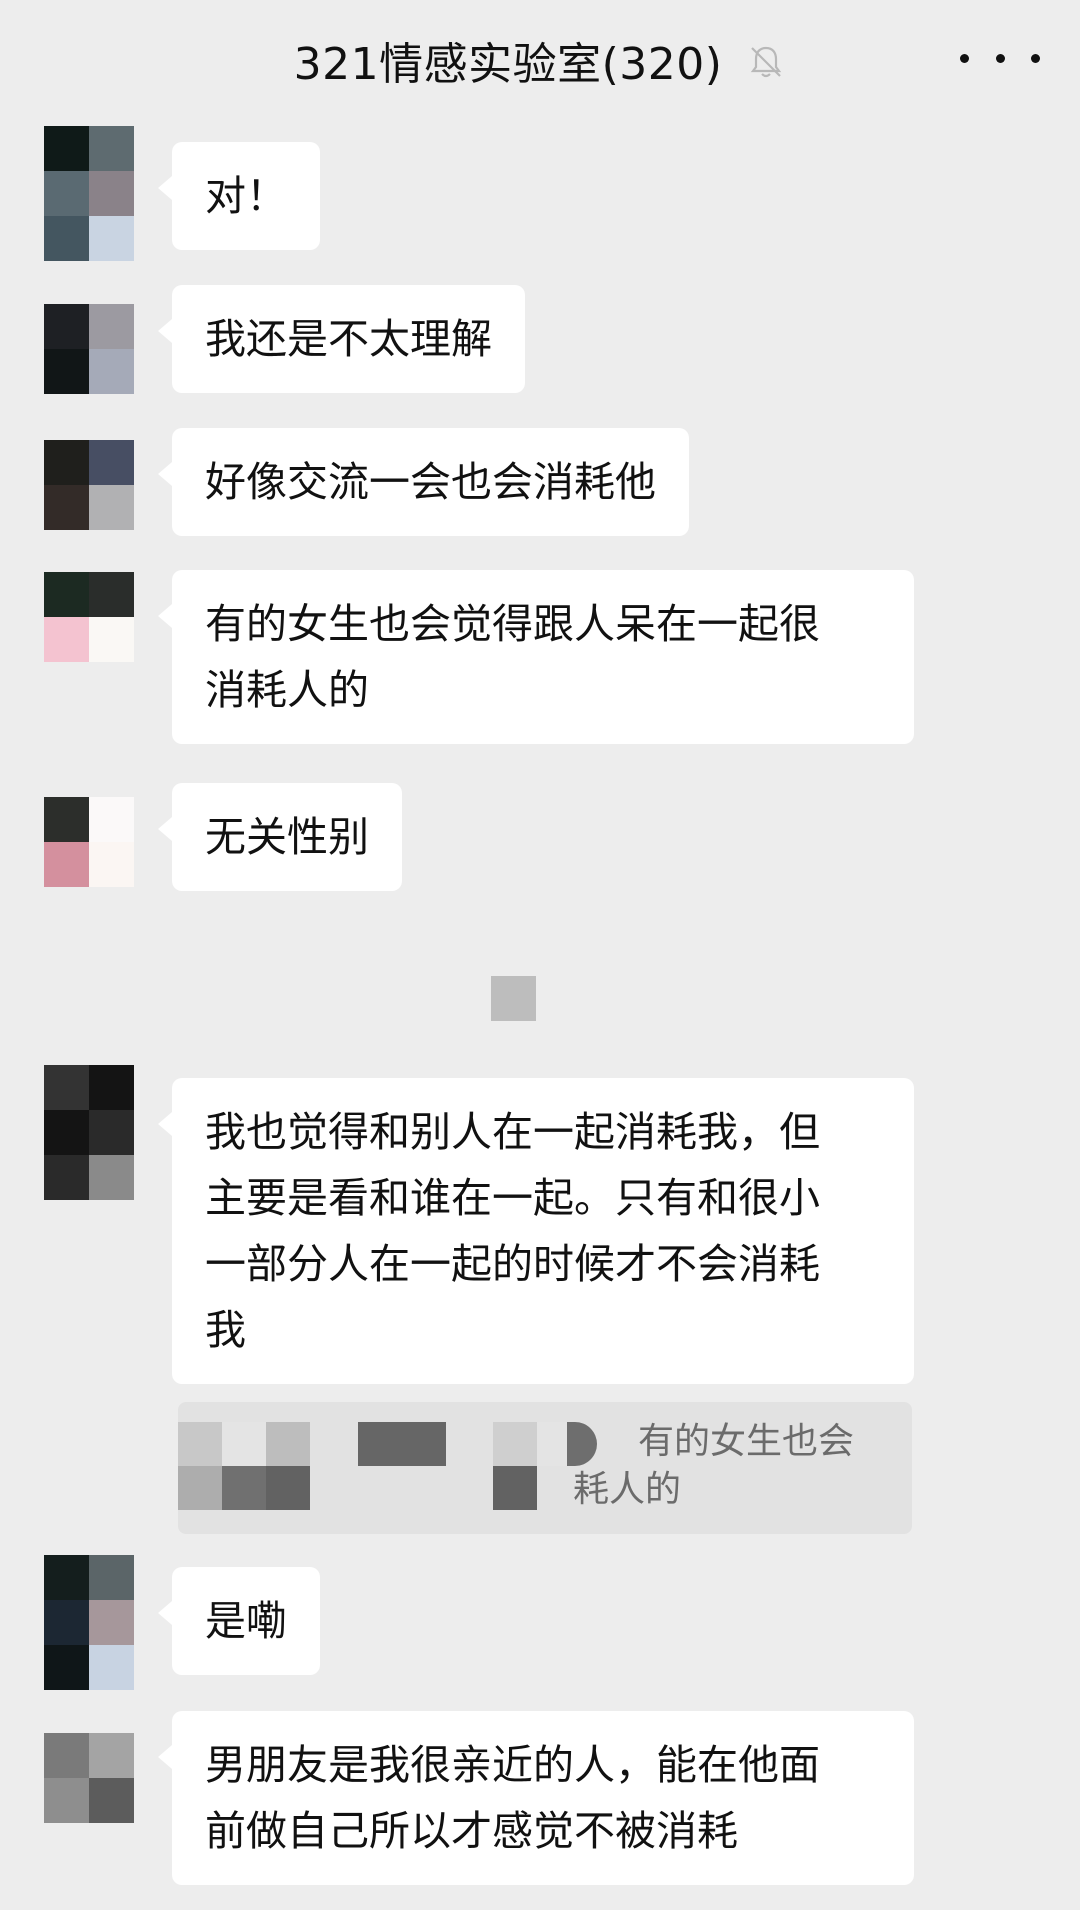 The width and height of the screenshot is (1080, 1910). I want to click on message-bubble: 对！, so click(239, 196).